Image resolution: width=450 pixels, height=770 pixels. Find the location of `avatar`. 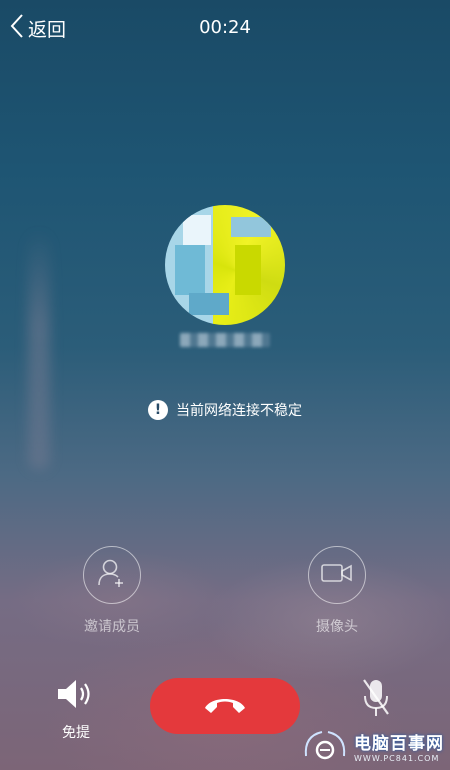

avatar is located at coordinates (225, 265).